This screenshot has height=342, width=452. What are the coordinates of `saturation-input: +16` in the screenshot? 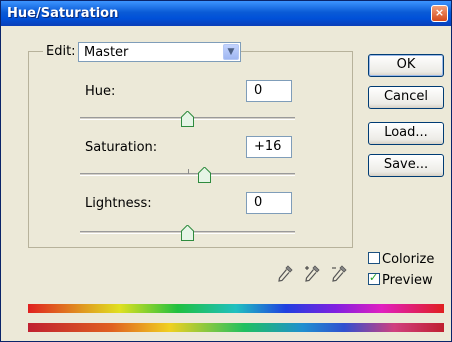 It's located at (269, 147).